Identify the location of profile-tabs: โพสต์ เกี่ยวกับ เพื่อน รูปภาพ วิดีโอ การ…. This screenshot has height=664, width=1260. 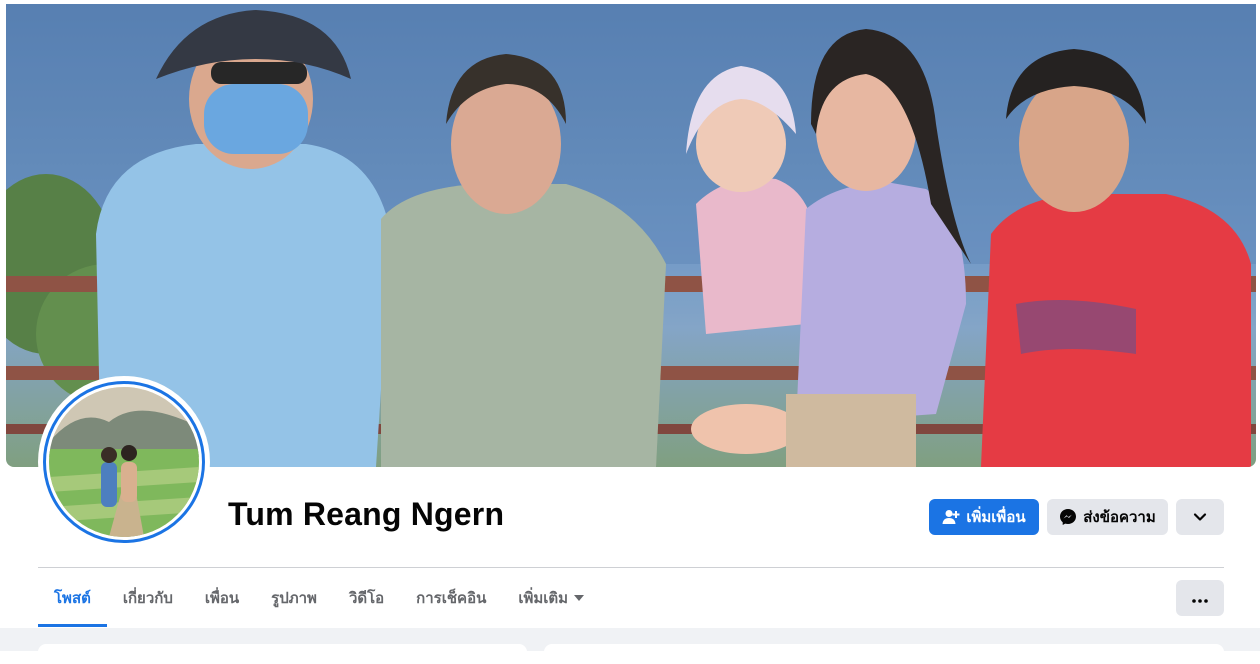
(319, 598).